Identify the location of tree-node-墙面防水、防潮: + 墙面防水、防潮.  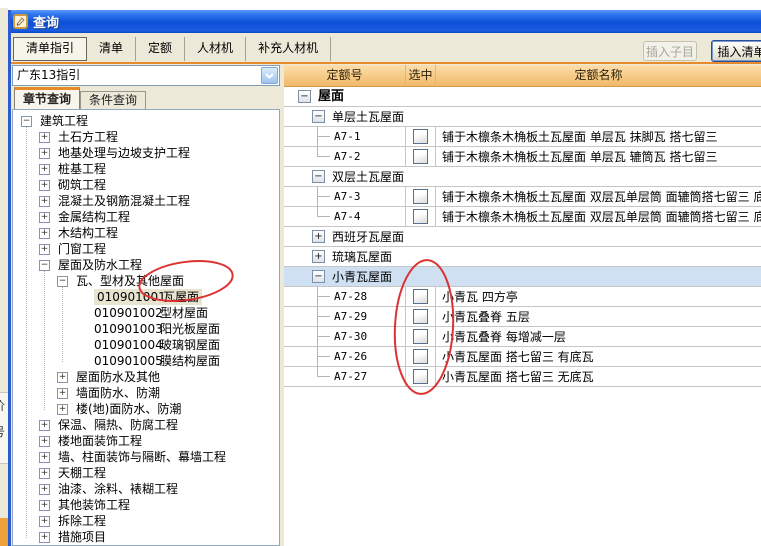
(146, 393).